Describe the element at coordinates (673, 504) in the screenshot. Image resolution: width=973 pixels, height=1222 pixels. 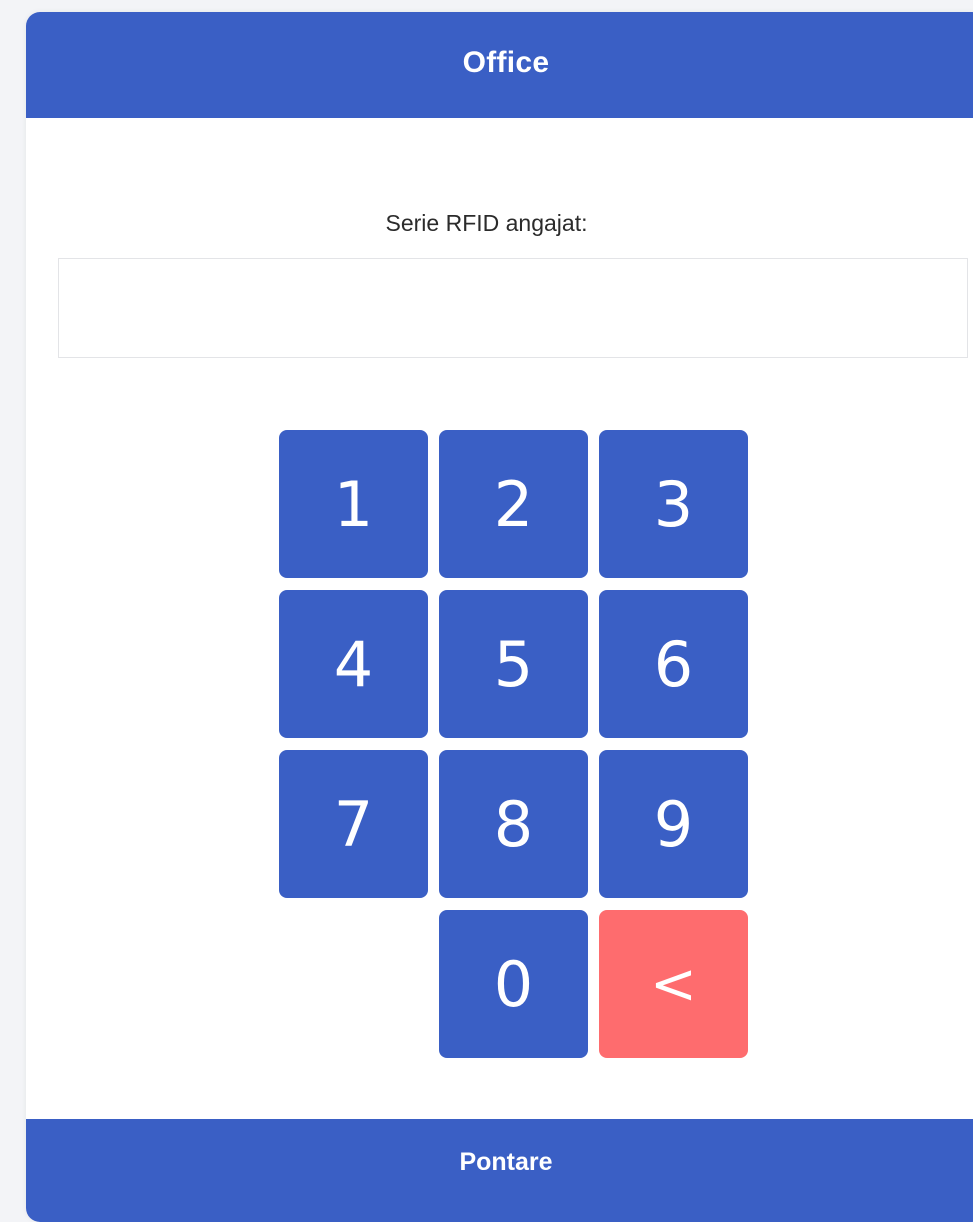
I see `key-3: 3` at that location.